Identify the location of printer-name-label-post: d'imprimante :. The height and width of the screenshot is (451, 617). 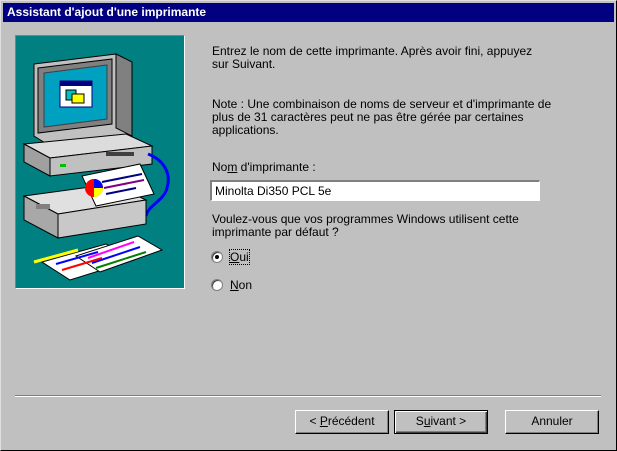
(276, 167).